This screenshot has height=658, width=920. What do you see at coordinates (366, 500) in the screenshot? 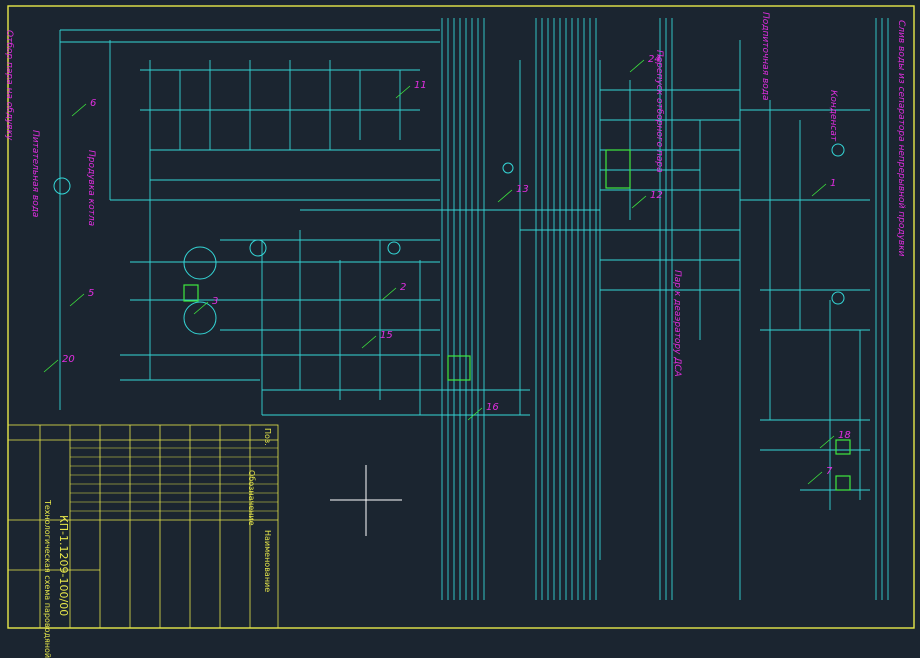
I see `crosshair-cursor` at bounding box center [366, 500].